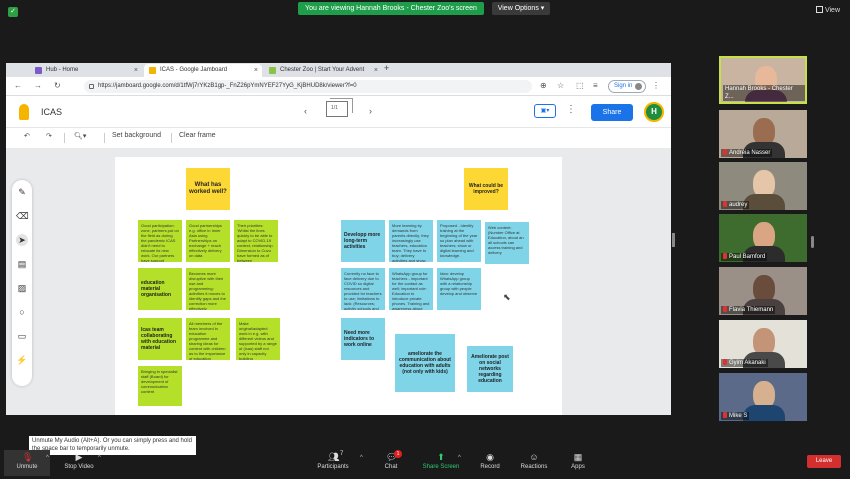 This screenshot has height=479, width=850. I want to click on security-shield-icon: ✓, so click(13, 12).